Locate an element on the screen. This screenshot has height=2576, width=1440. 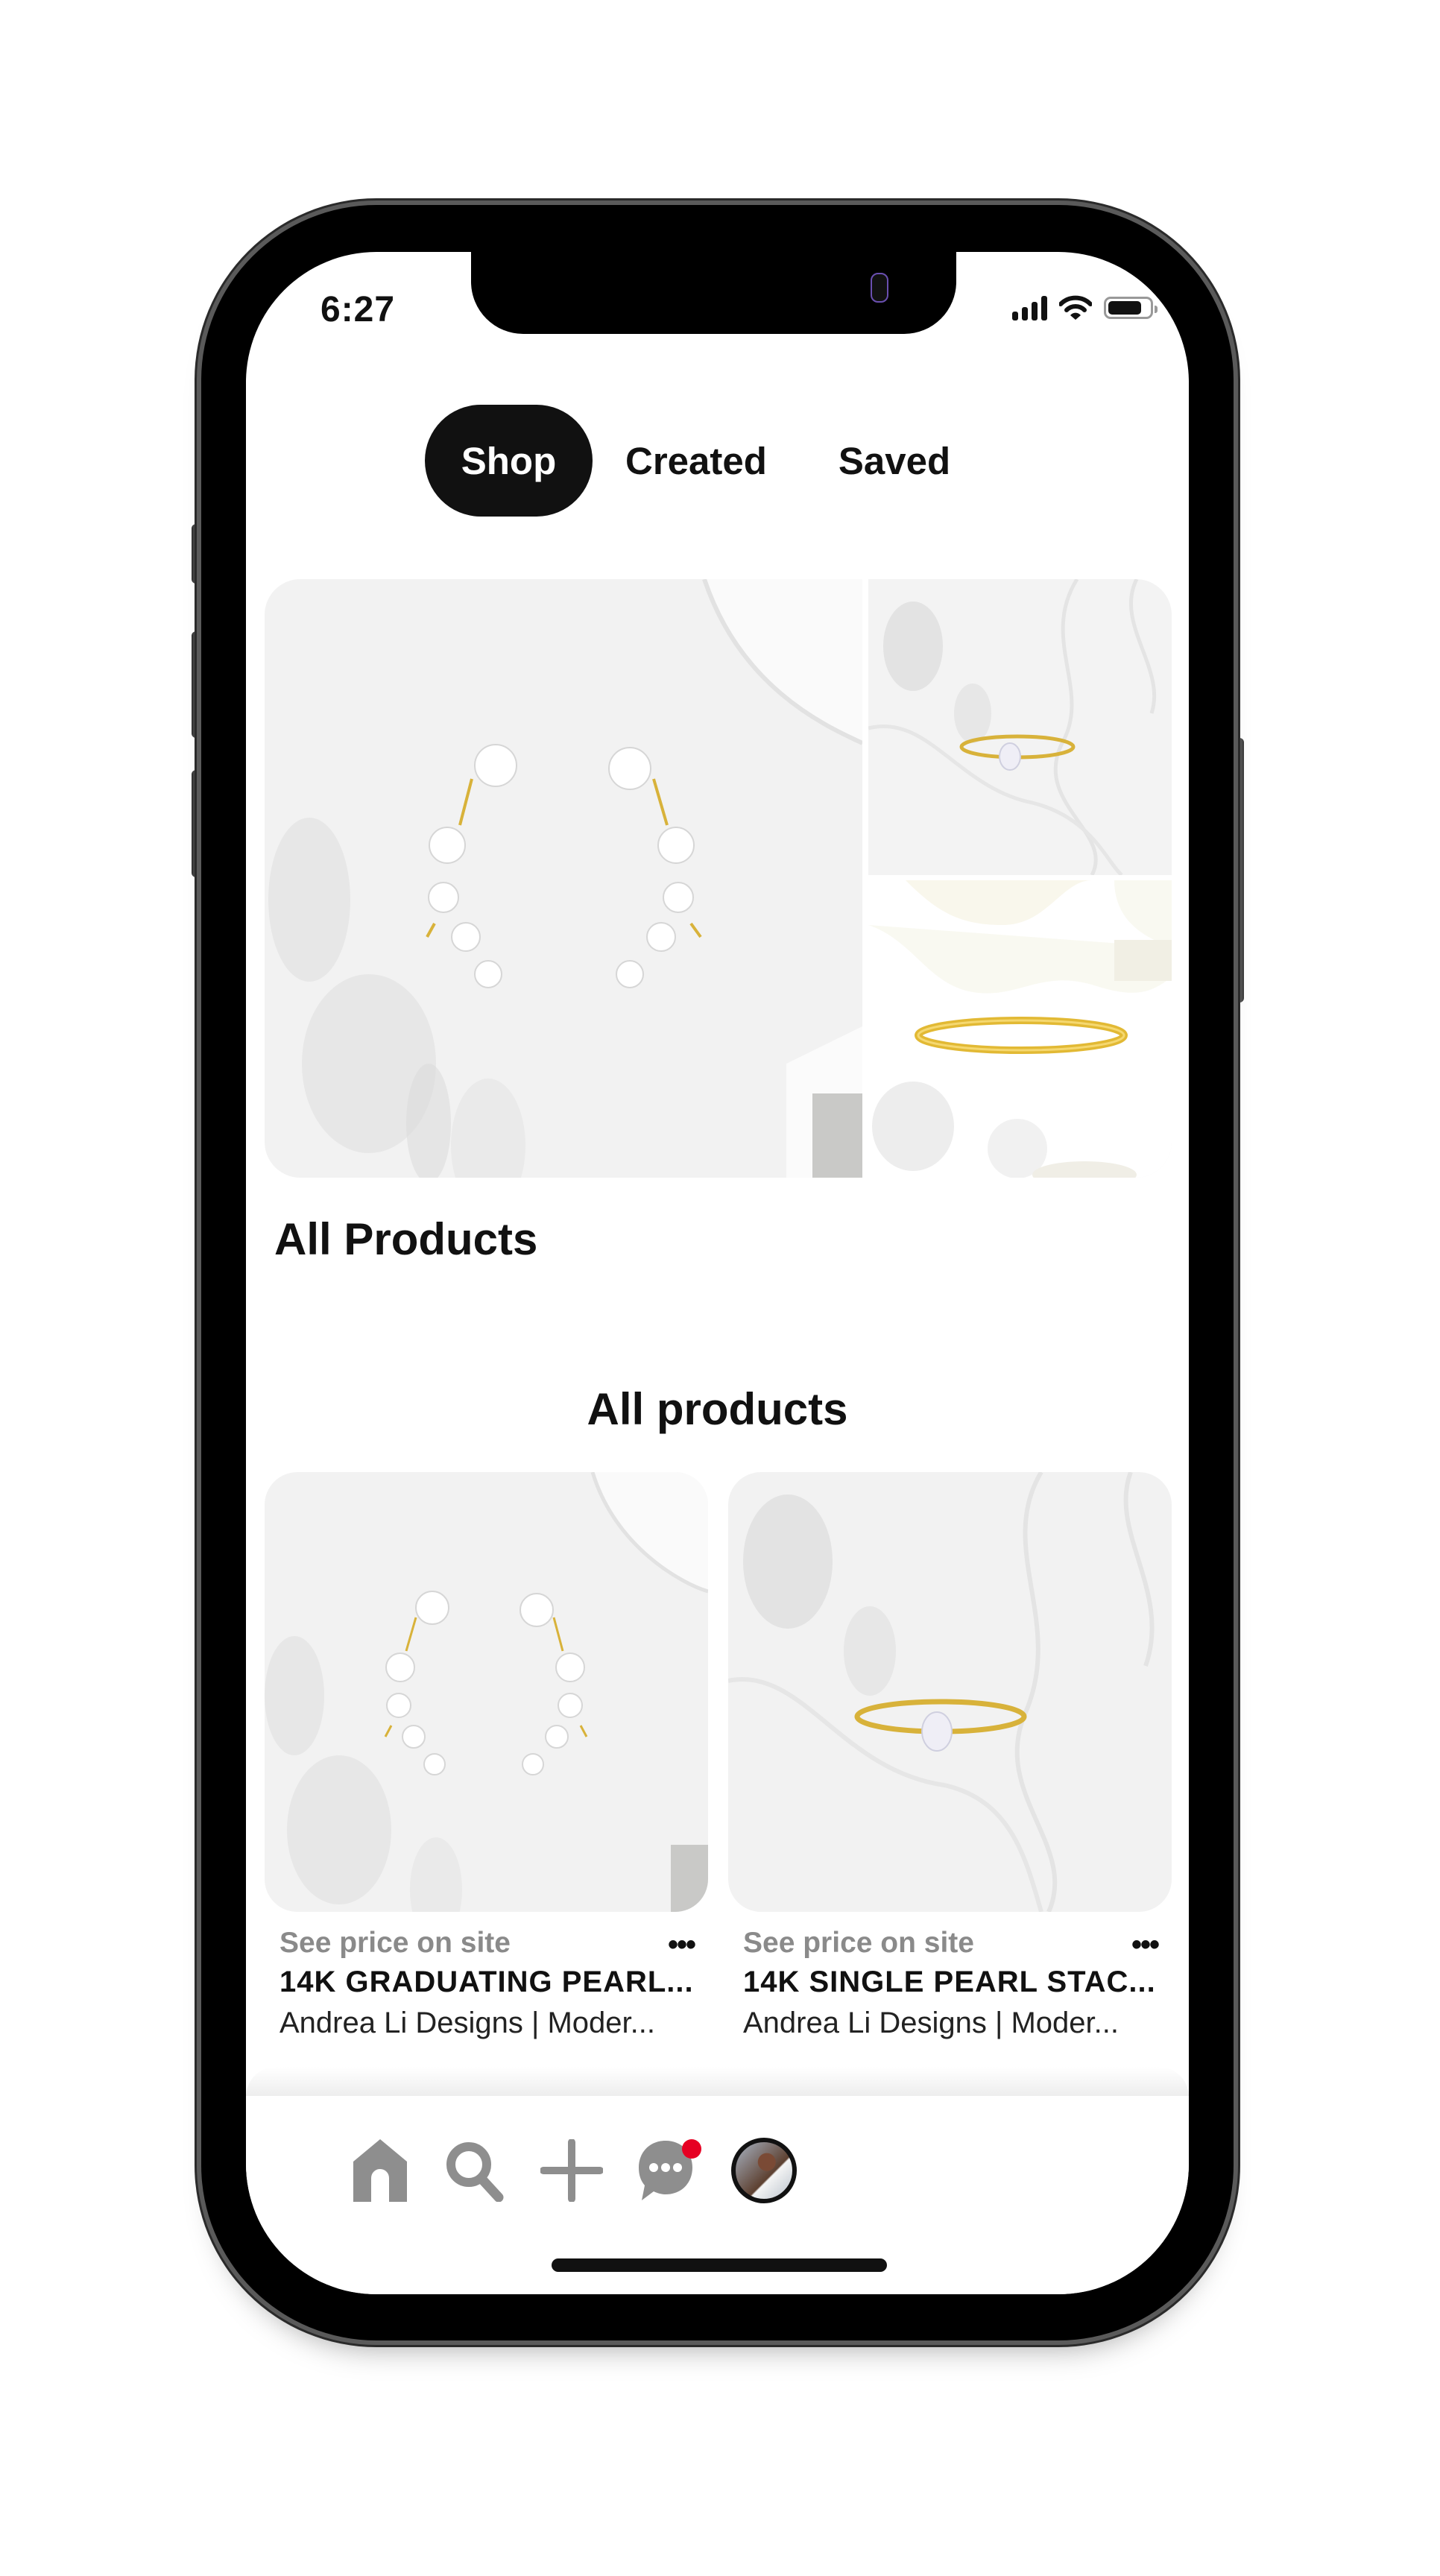
nav-home is located at coordinates (380, 2170).